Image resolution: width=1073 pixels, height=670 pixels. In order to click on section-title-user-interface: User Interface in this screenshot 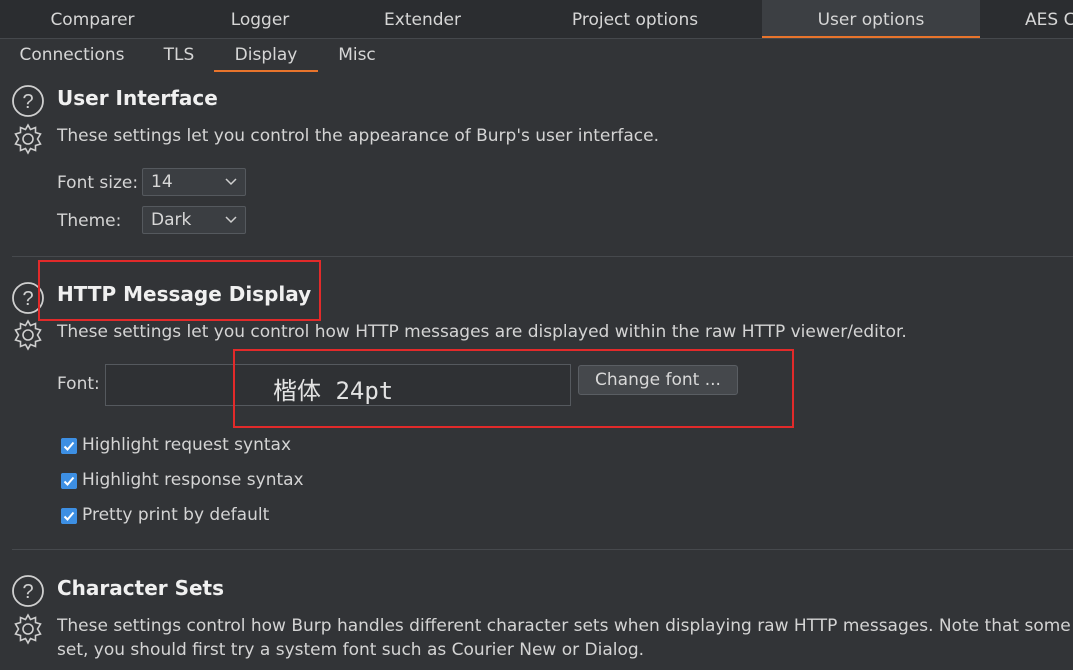, I will do `click(137, 98)`.